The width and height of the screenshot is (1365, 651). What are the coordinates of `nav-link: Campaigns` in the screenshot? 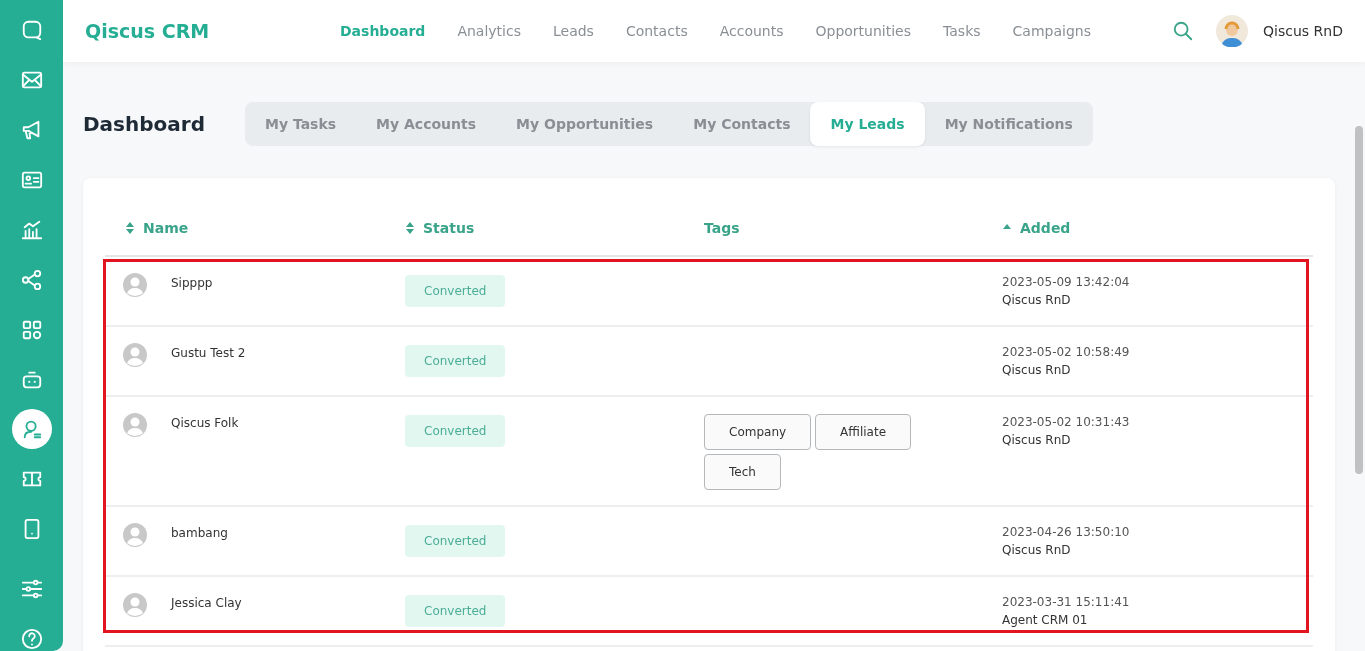 It's located at (1051, 31).